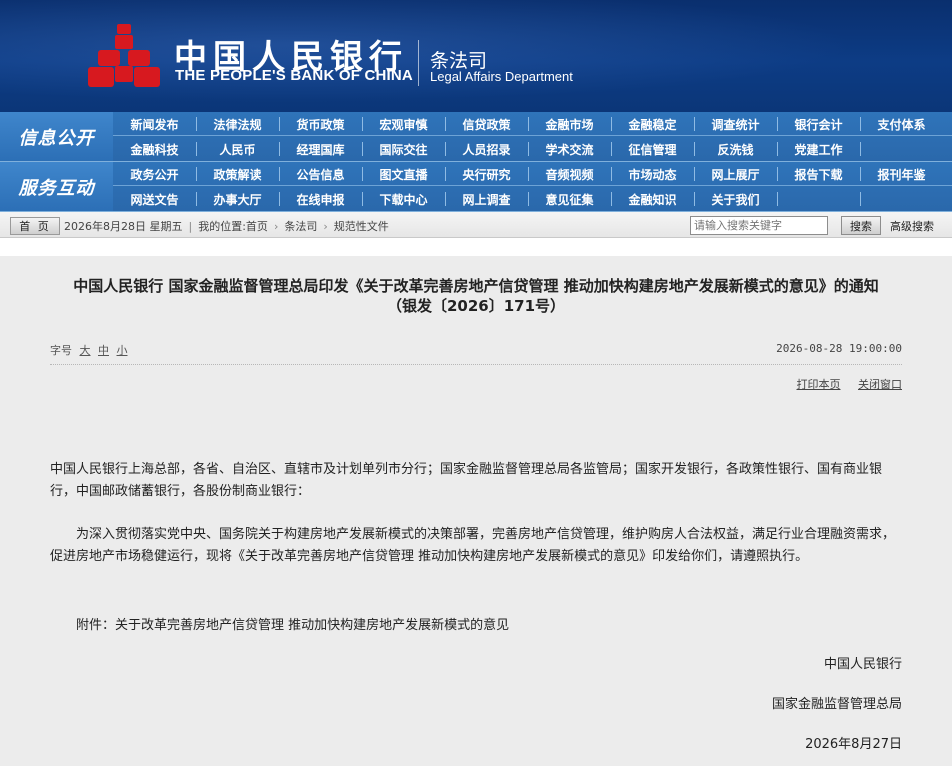 This screenshot has height=766, width=952. Describe the element at coordinates (880, 384) in the screenshot. I see `close-window-link: 关闭窗口` at that location.